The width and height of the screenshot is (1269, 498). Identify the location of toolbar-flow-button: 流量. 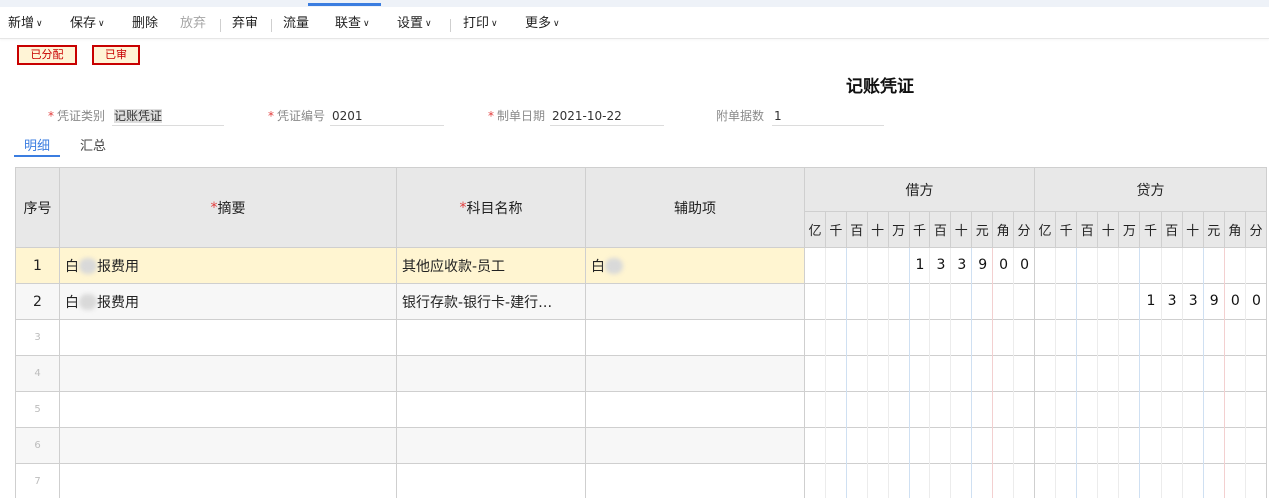
(296, 24).